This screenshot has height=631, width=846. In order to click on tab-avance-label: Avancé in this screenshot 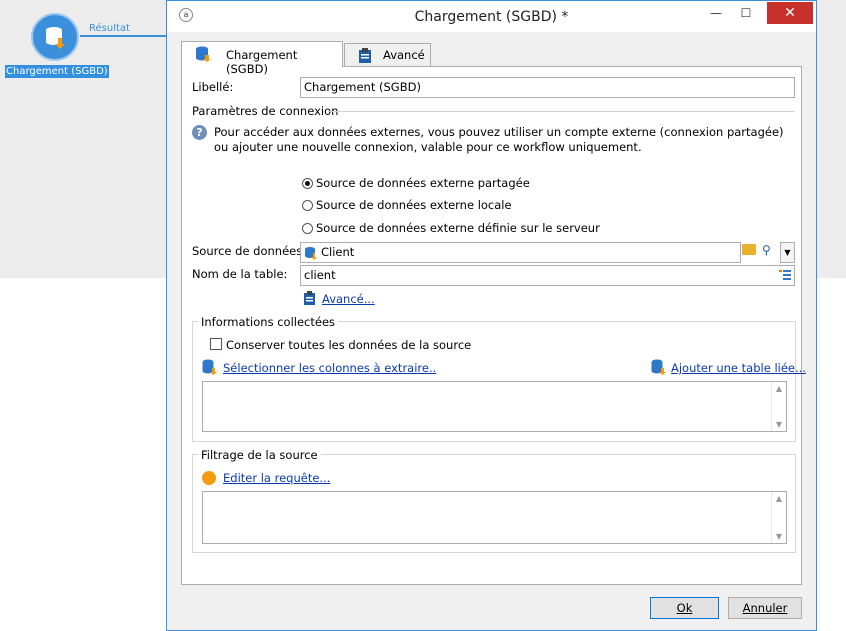, I will do `click(404, 55)`.